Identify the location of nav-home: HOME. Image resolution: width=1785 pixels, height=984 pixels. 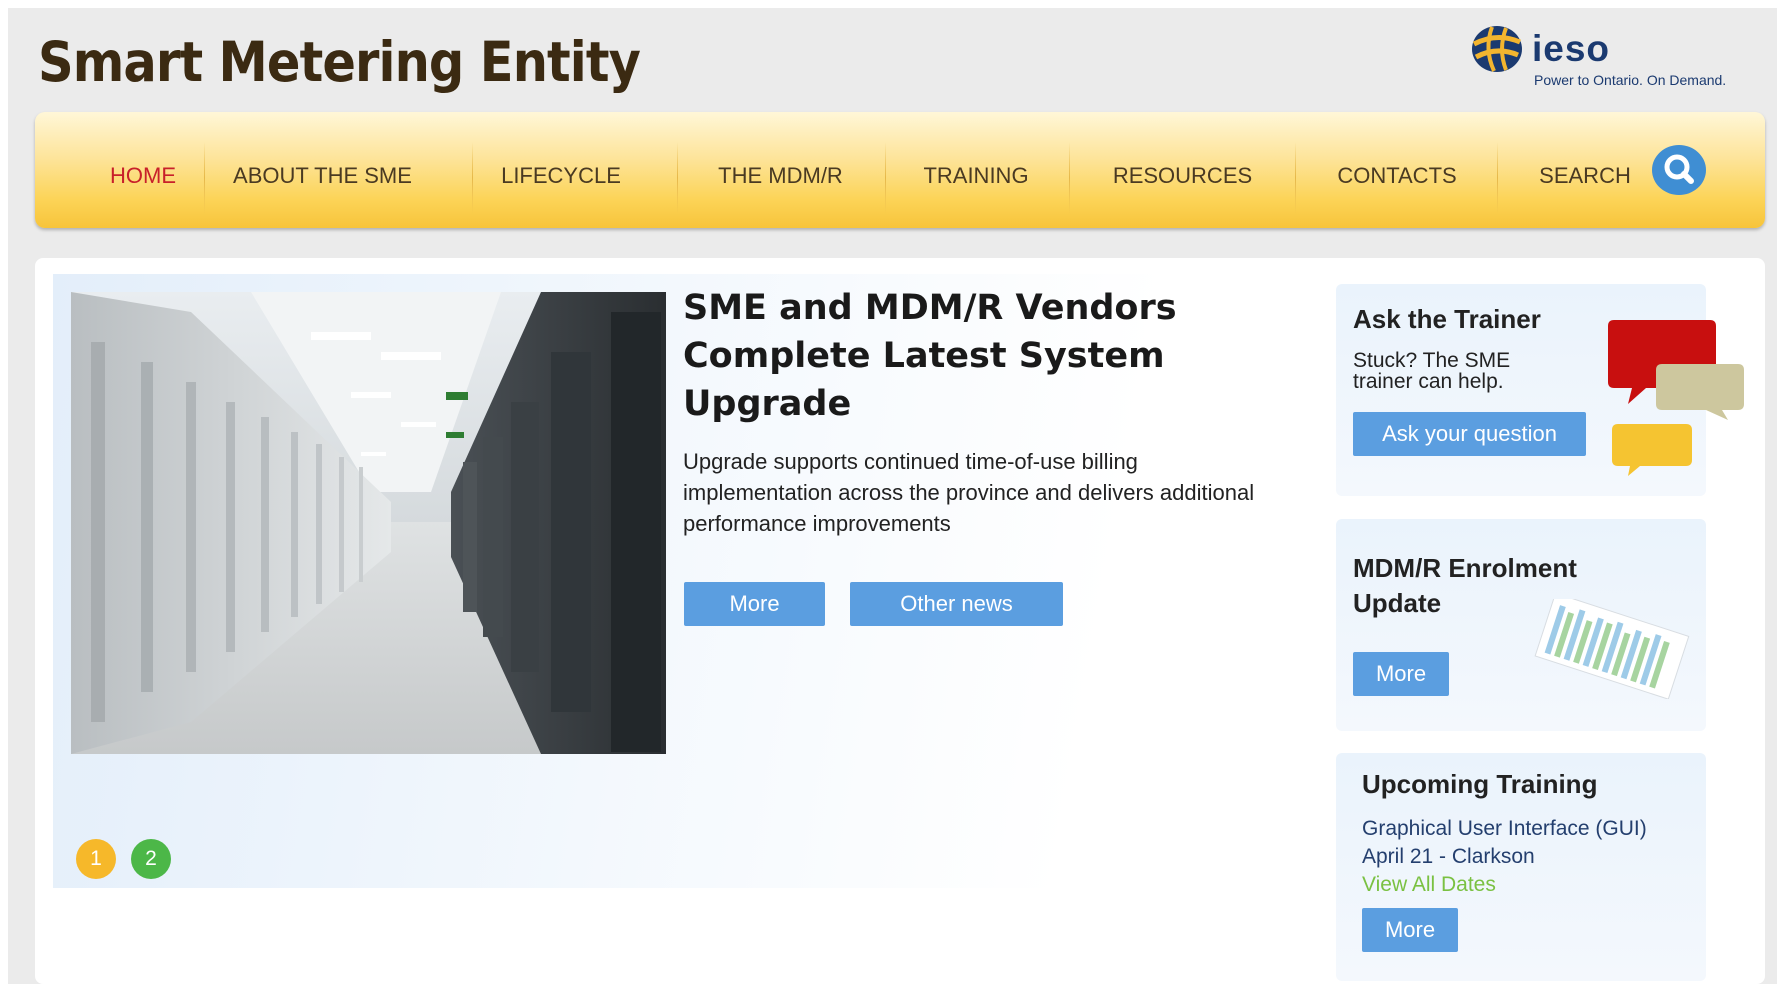
(143, 170).